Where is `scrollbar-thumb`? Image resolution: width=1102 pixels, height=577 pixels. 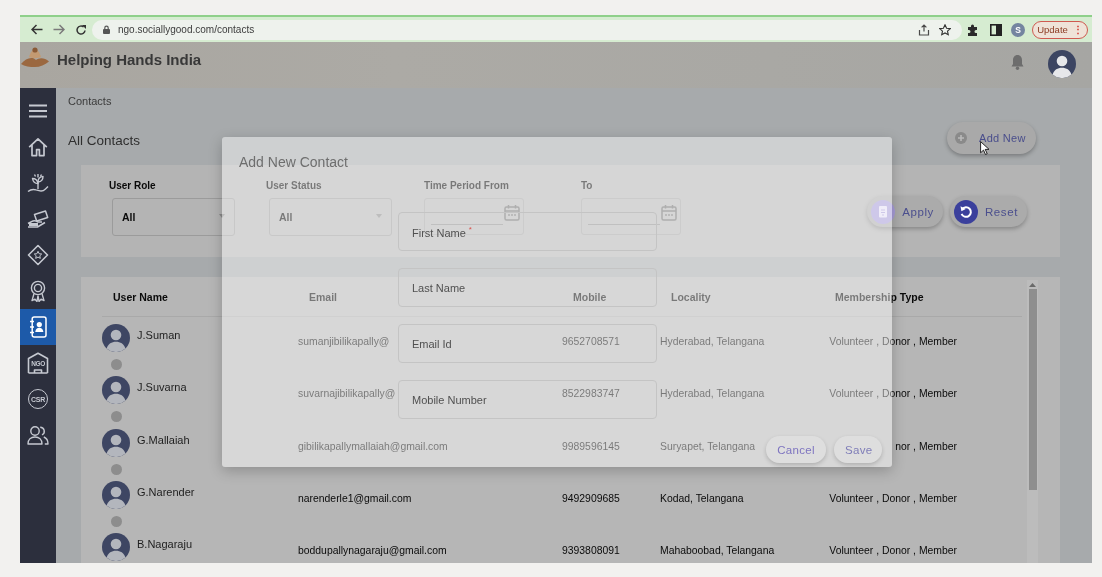
scrollbar-thumb is located at coordinates (1032, 389).